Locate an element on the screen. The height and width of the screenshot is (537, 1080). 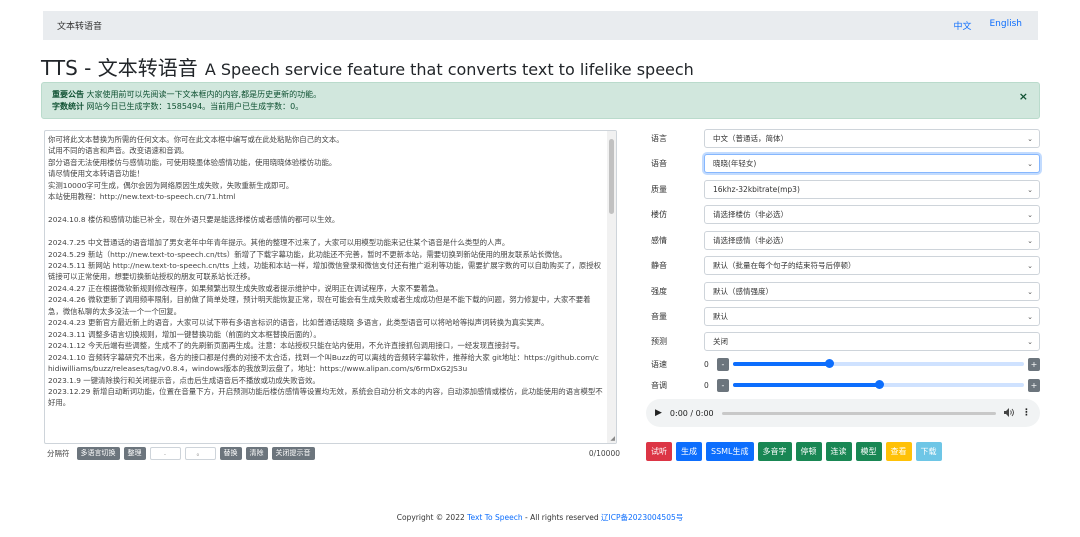
more-options-icon: ⋮ is located at coordinates (1026, 413).